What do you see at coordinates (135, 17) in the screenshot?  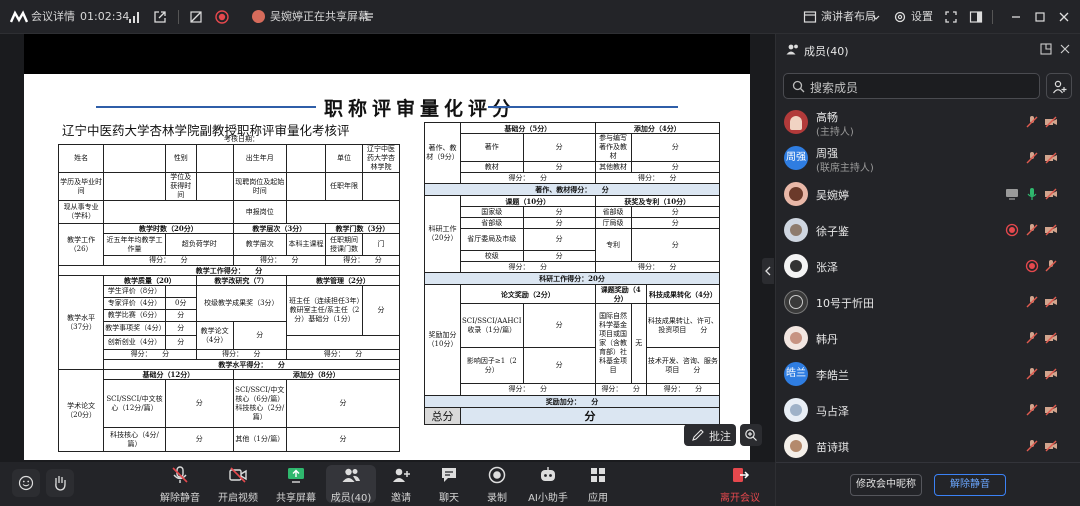 I see `signal-icon` at bounding box center [135, 17].